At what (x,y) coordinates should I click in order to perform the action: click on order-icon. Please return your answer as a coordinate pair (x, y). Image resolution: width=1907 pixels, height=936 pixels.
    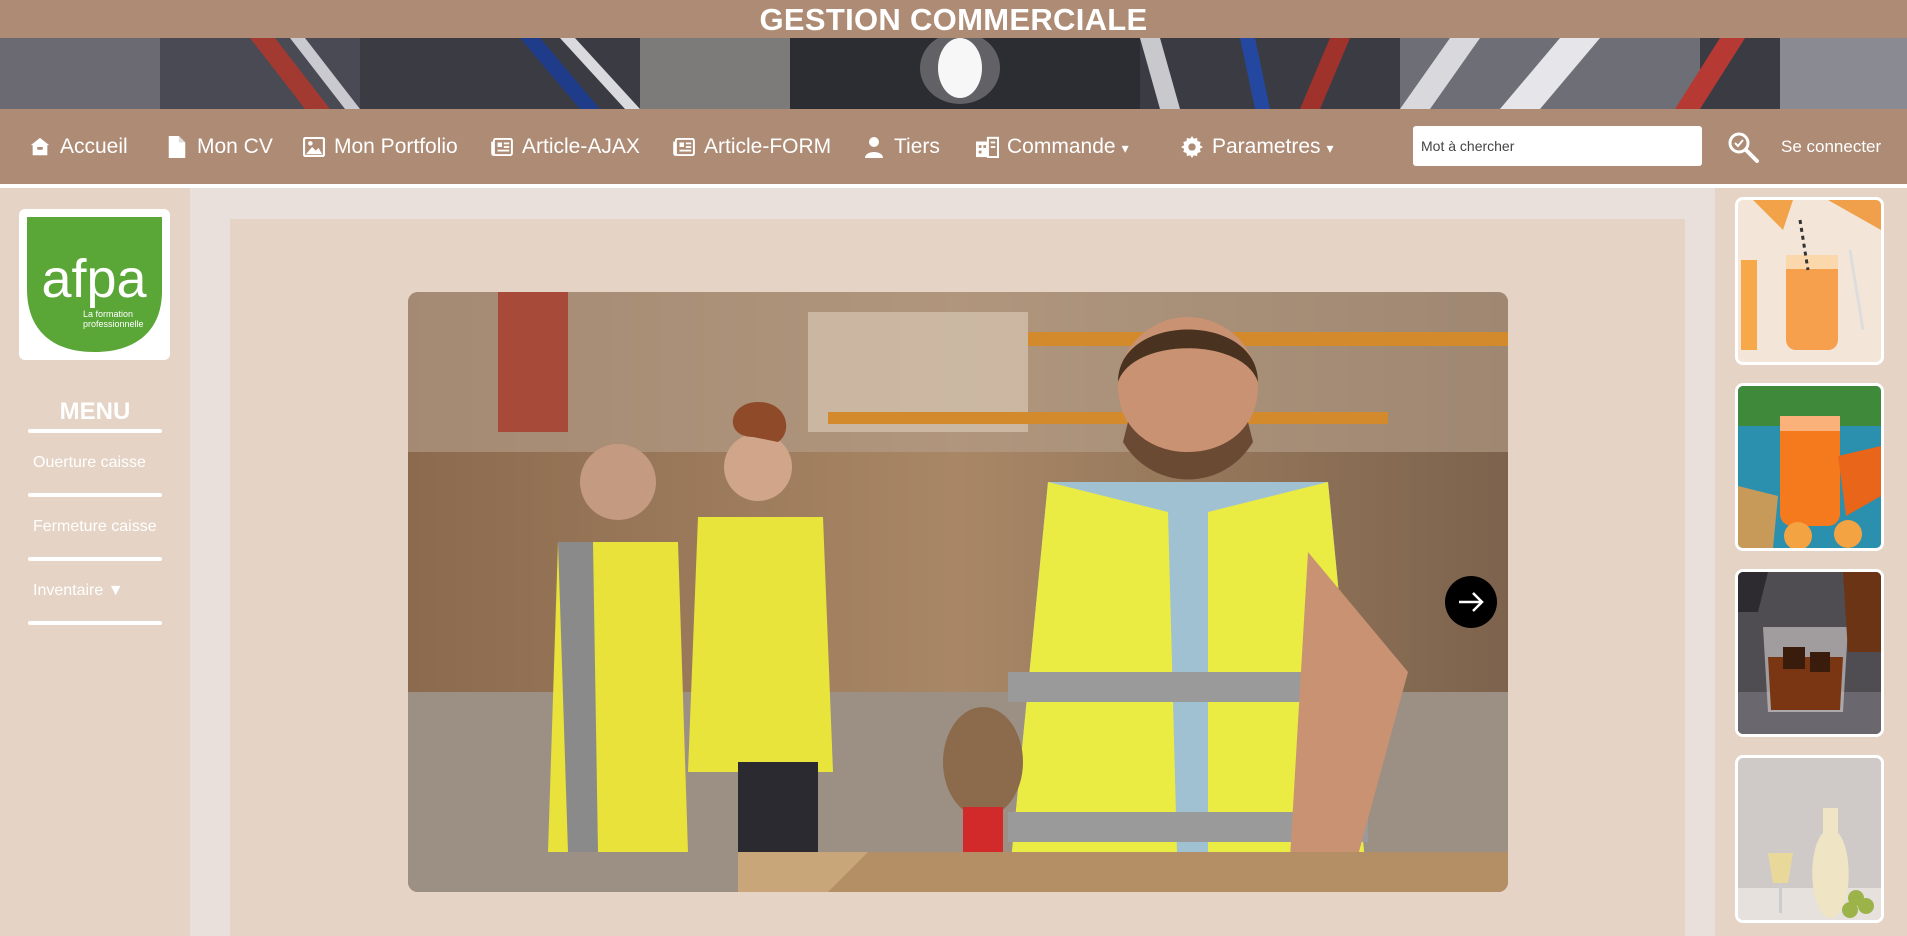
    Looking at the image, I should click on (987, 147).